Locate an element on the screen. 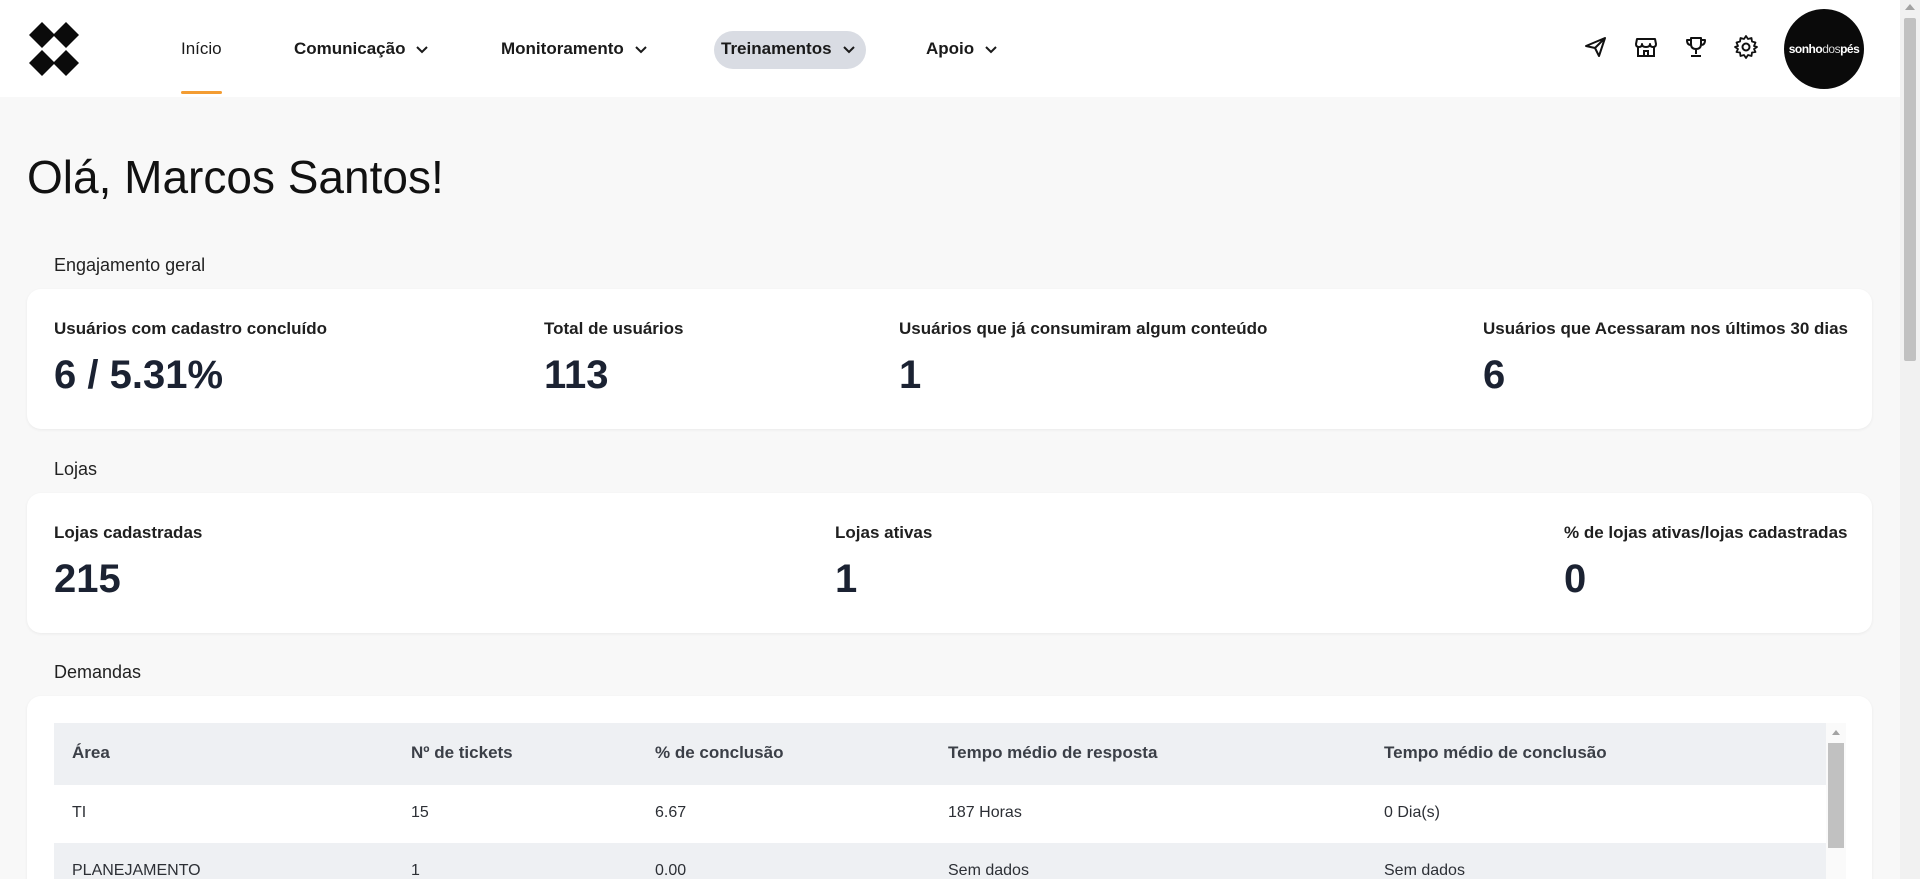 The image size is (1920, 879). section-title-demands: Demandas is located at coordinates (98, 672).